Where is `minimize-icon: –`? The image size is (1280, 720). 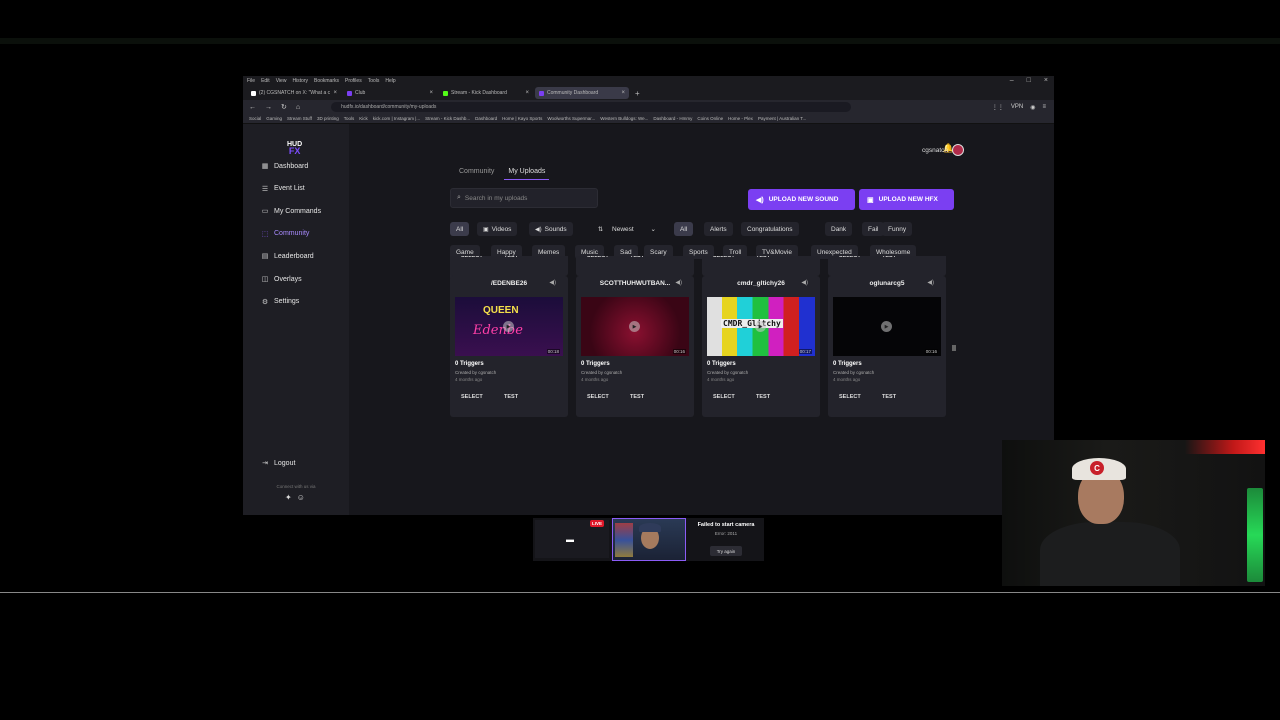 minimize-icon: – is located at coordinates (1012, 80).